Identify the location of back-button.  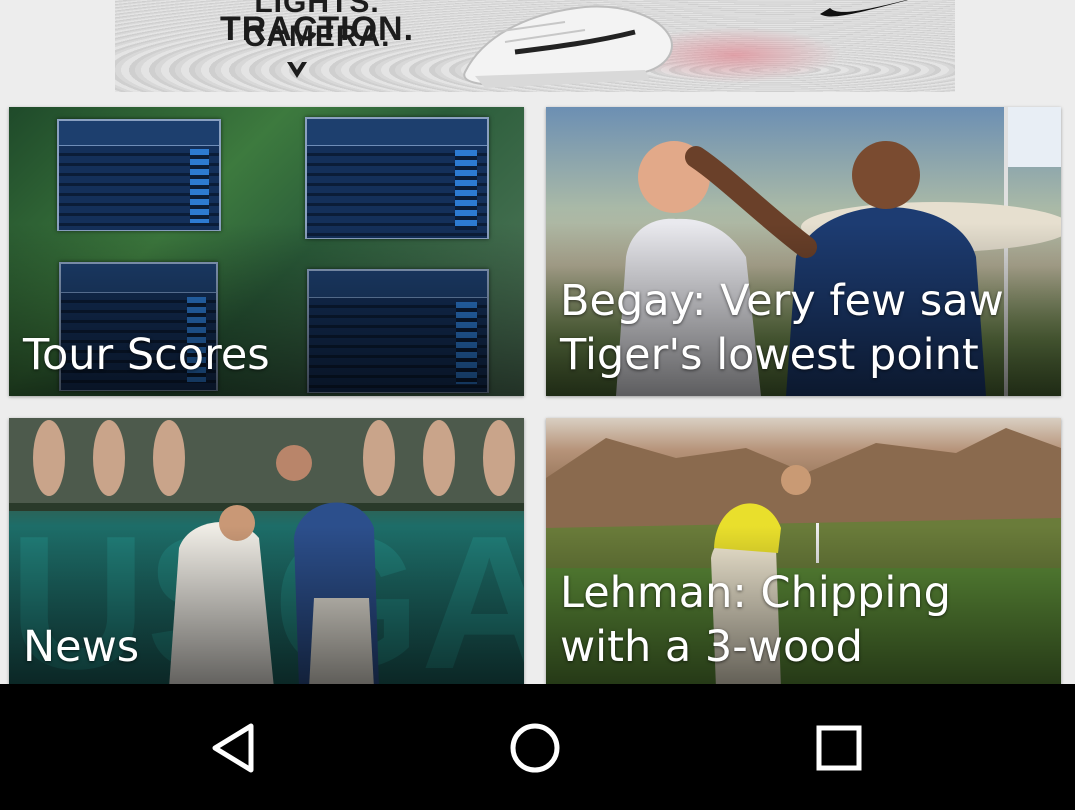
(235, 748).